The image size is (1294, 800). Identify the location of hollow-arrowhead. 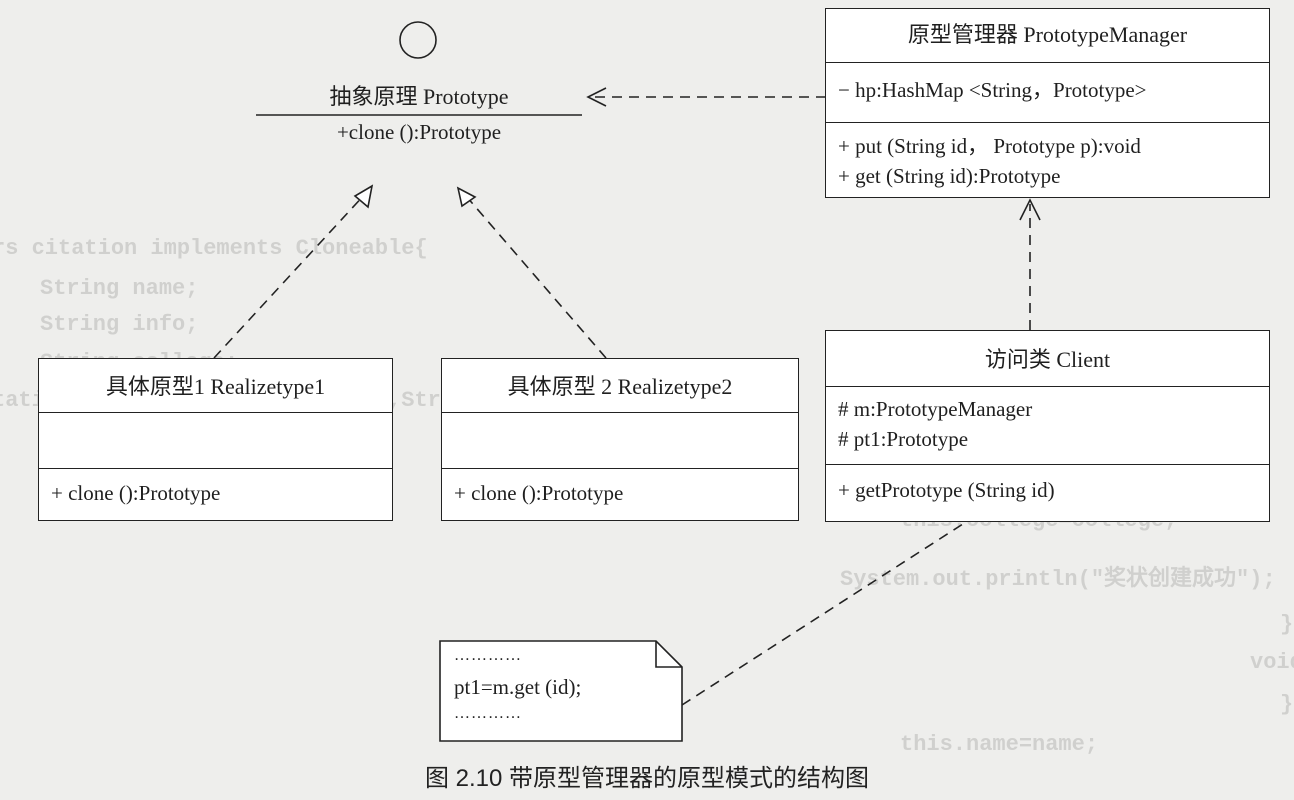
(363, 196).